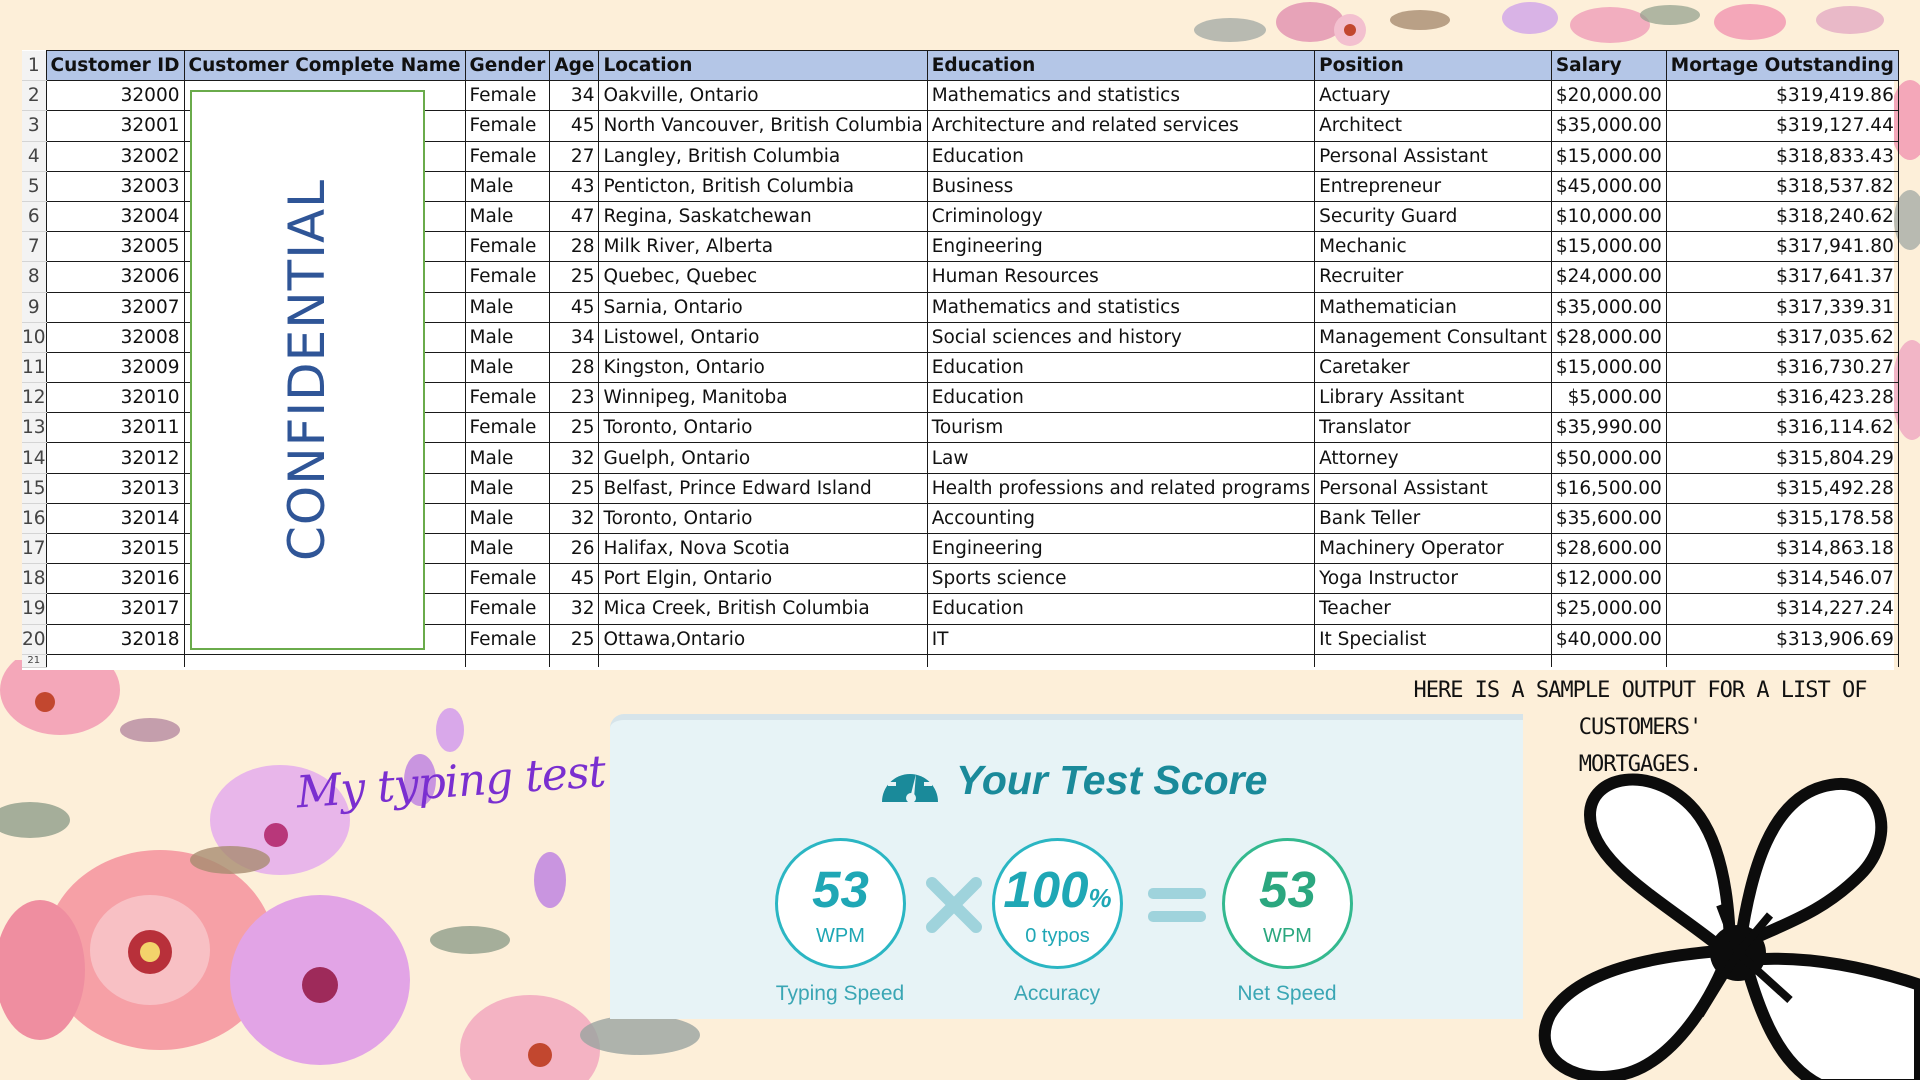 The width and height of the screenshot is (1920, 1080). I want to click on cell-position: Bank Teller, so click(1433, 518).